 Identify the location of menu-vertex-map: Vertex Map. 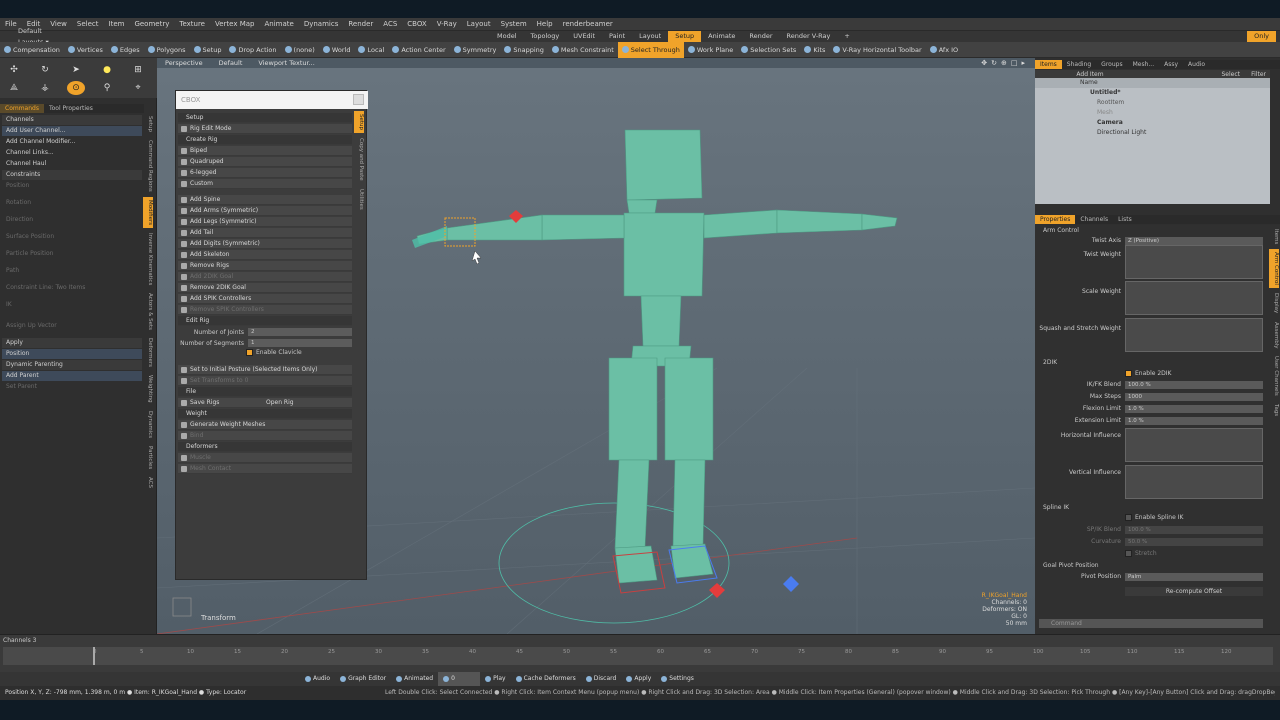
(235, 24).